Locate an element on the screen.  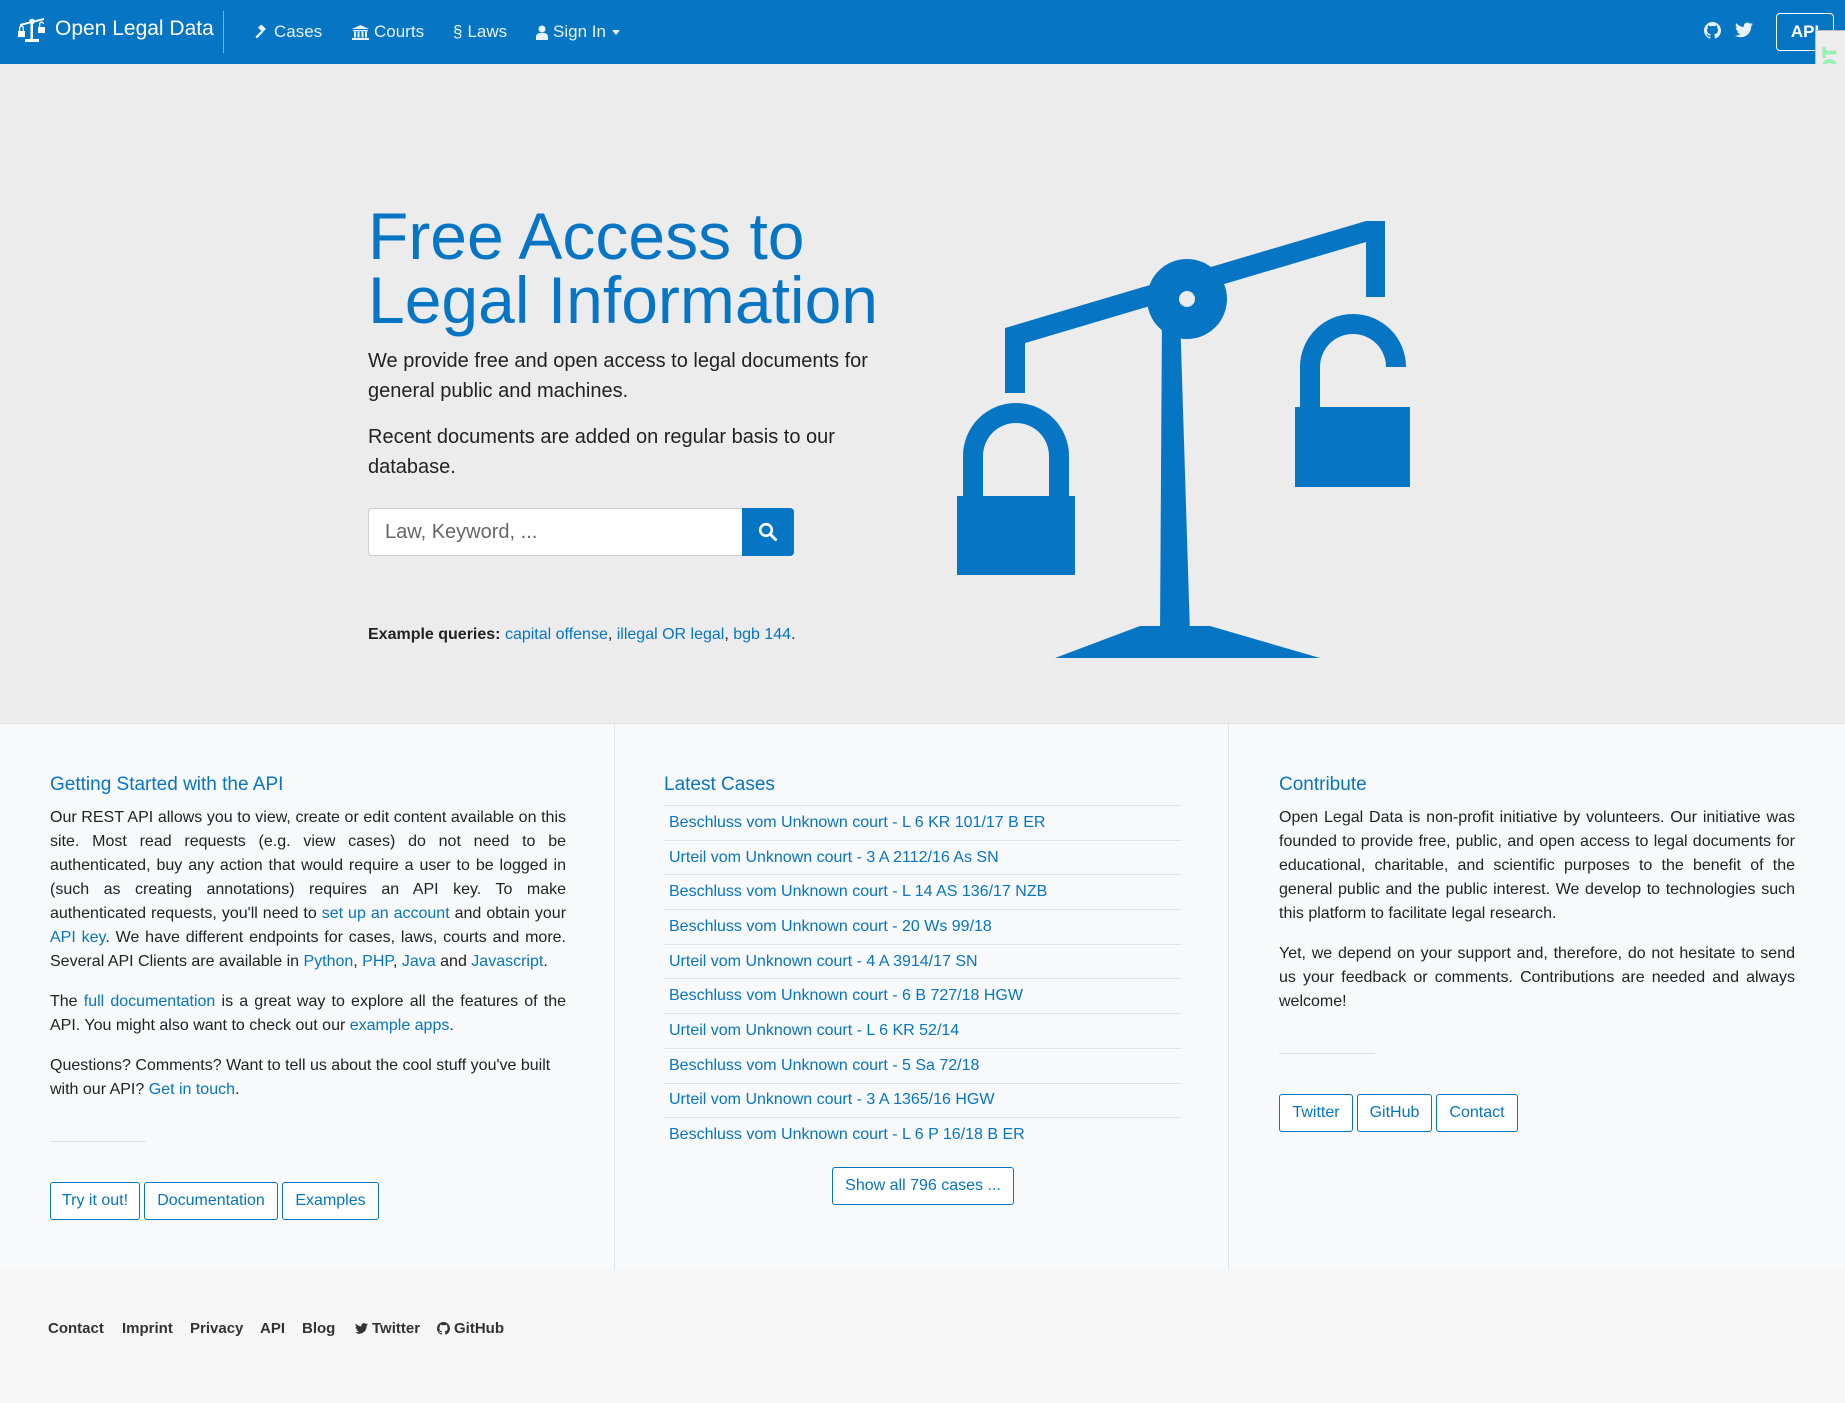
api-text: and obtain your is located at coordinates (508, 913).